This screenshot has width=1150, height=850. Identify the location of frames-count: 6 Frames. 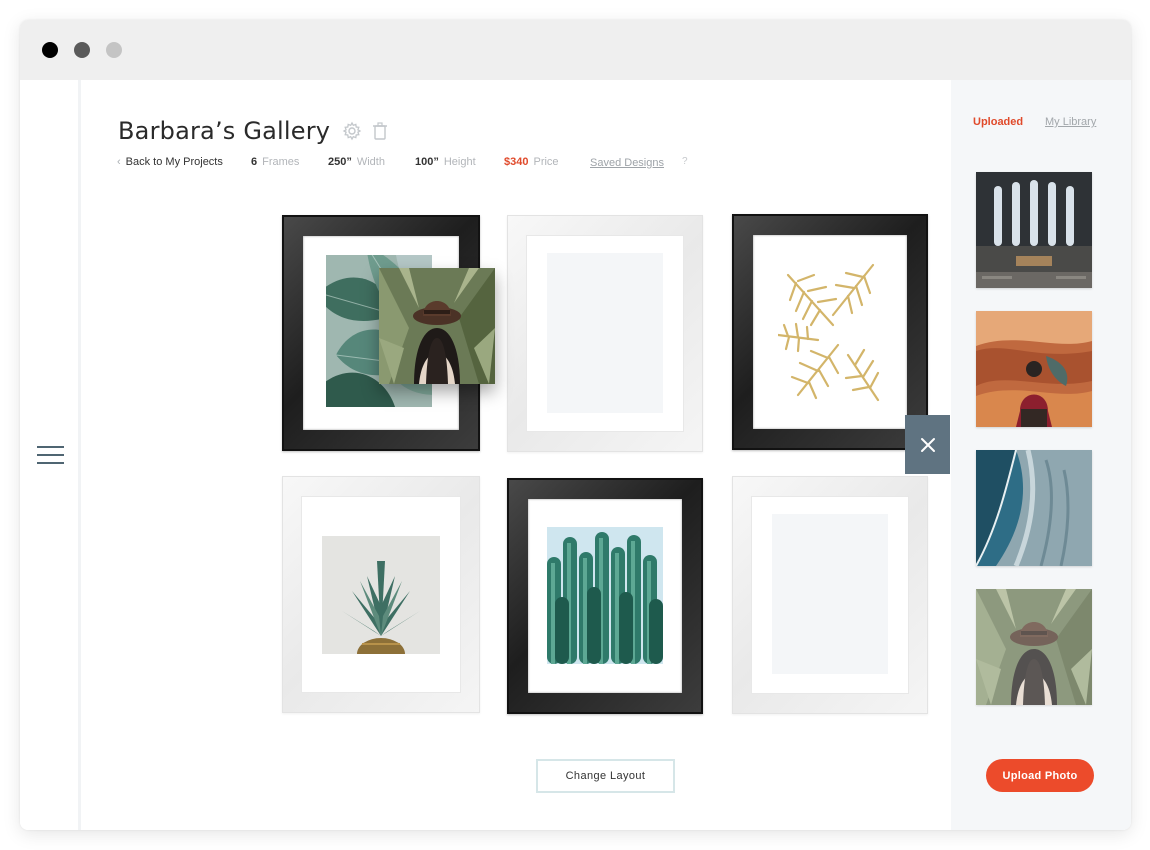
(275, 162).